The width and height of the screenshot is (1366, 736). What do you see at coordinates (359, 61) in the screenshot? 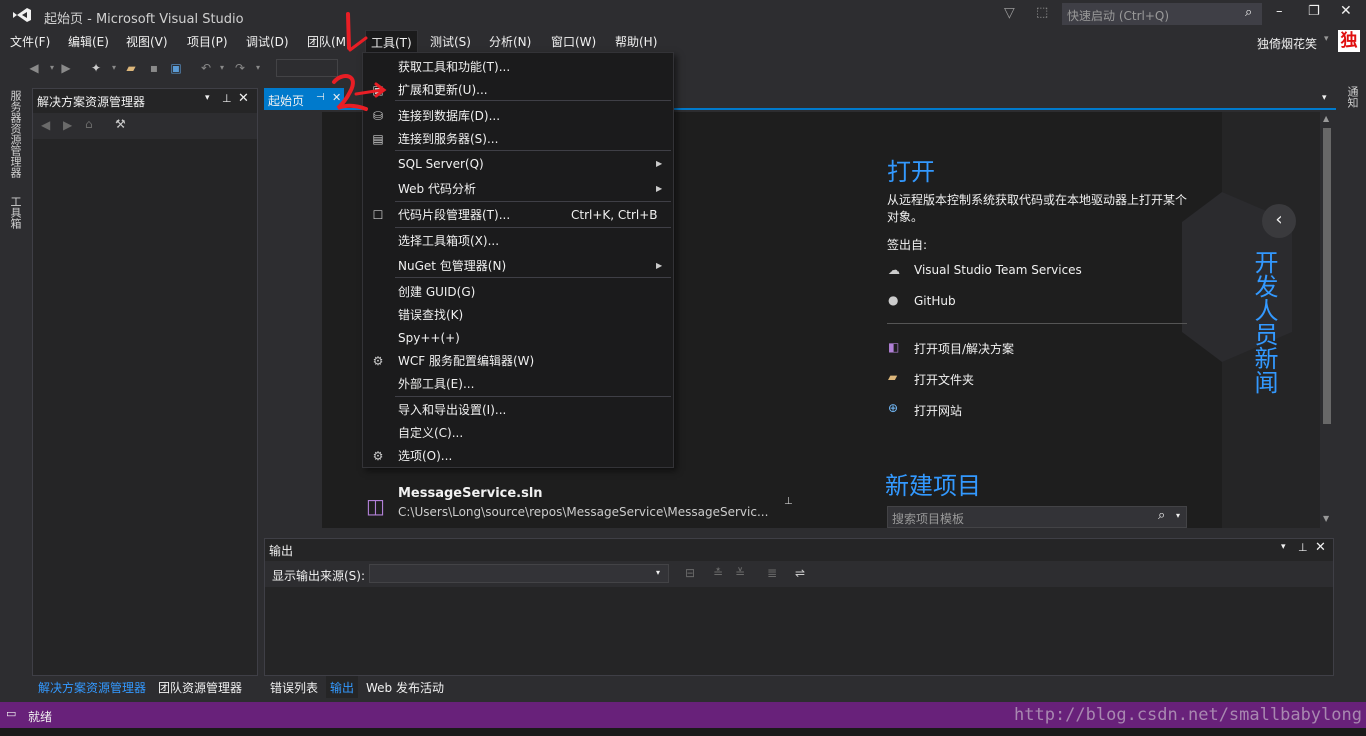
I see `red-annotations` at bounding box center [359, 61].